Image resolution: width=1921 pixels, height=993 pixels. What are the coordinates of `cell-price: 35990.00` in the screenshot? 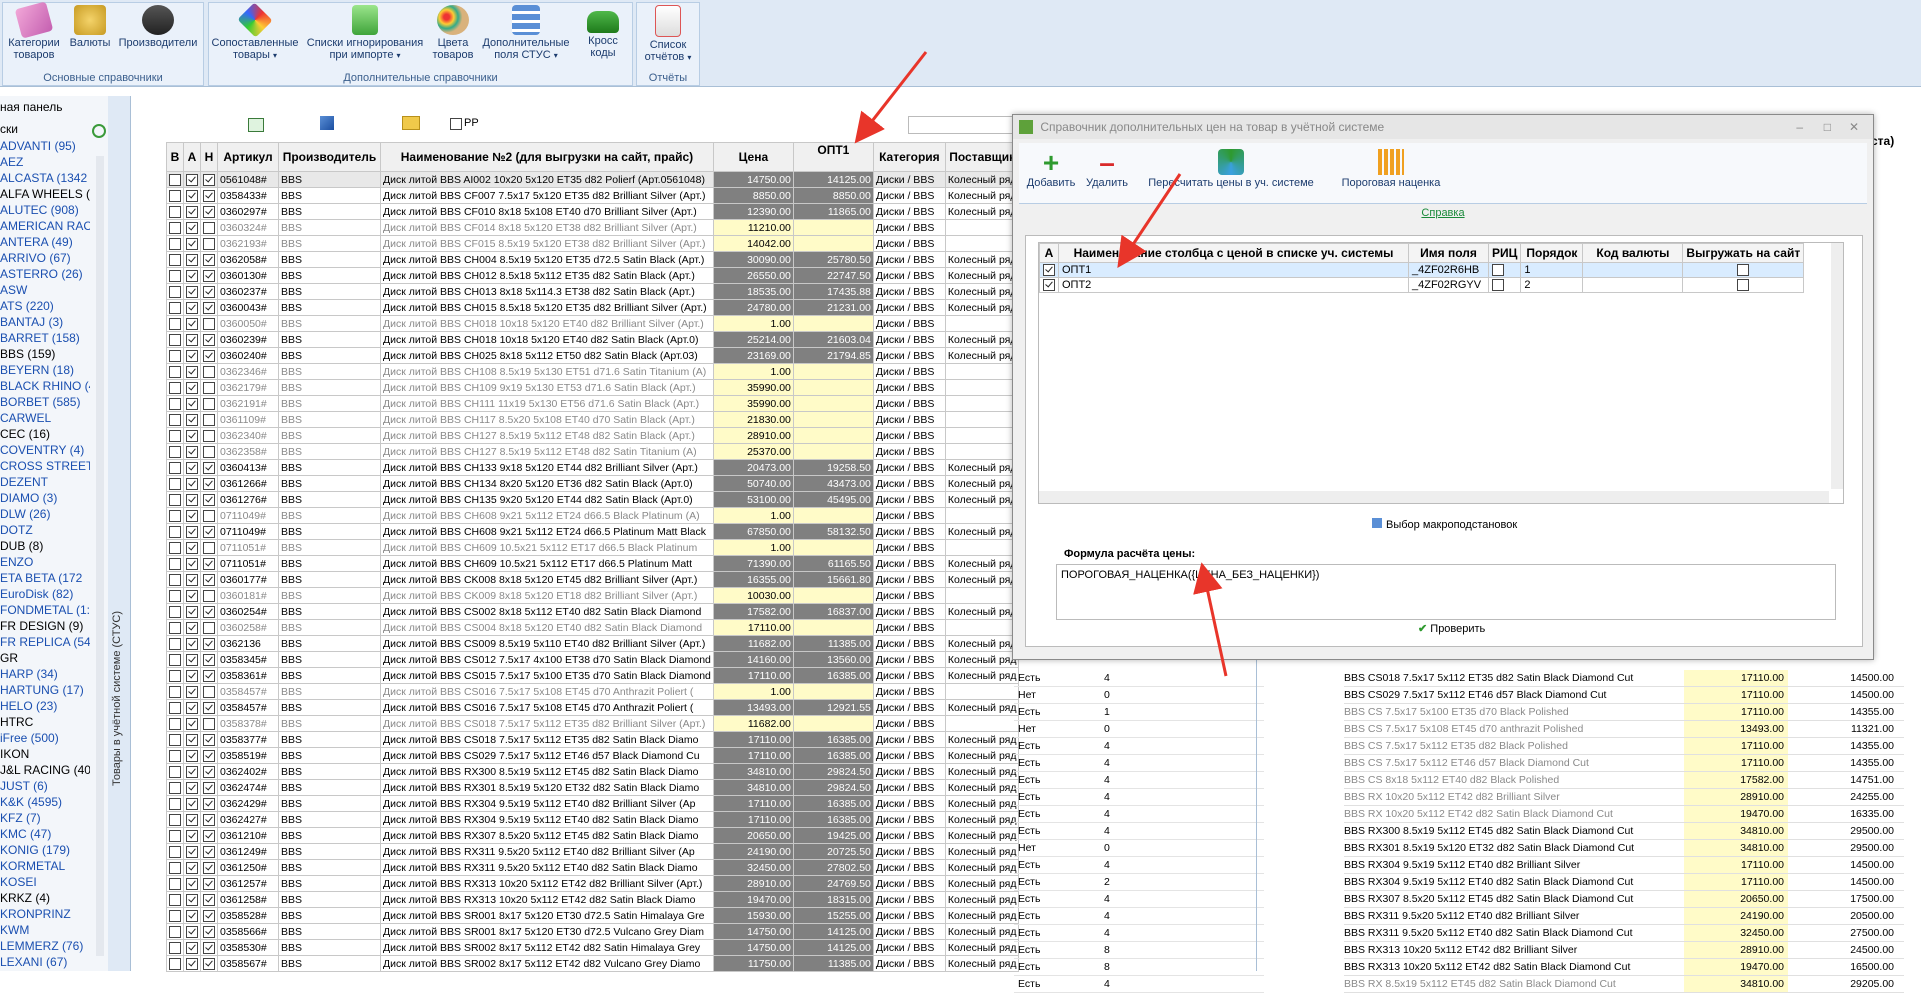 It's located at (753, 403).